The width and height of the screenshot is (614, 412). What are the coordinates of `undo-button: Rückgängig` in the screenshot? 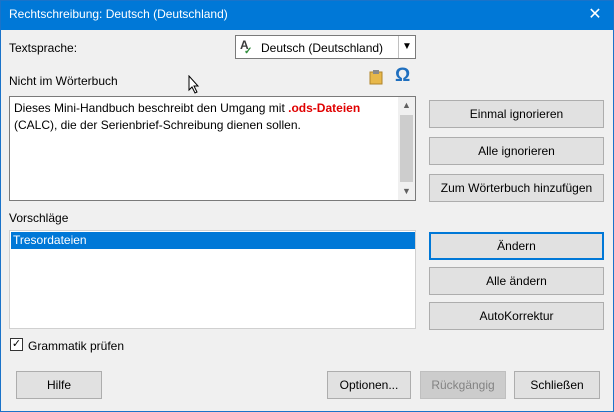 It's located at (463, 385).